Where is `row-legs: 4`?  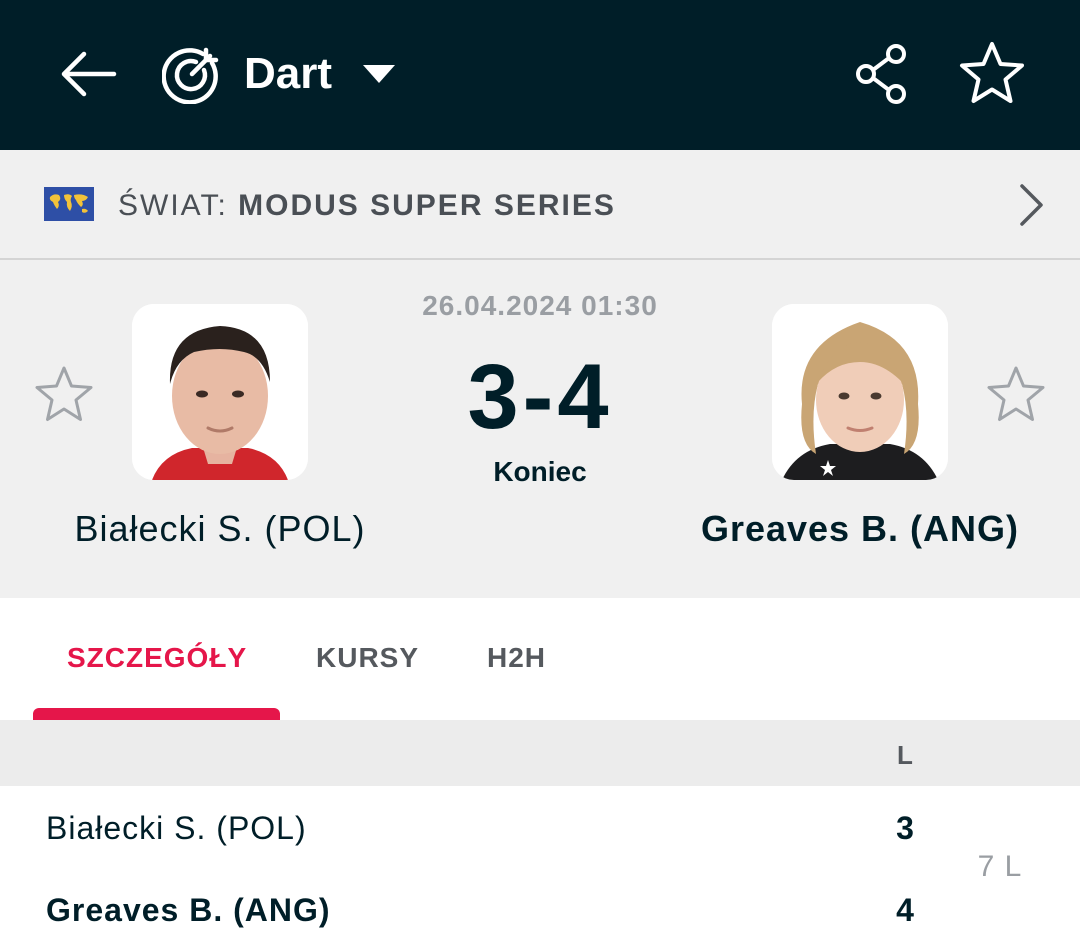 row-legs: 4 is located at coordinates (905, 910).